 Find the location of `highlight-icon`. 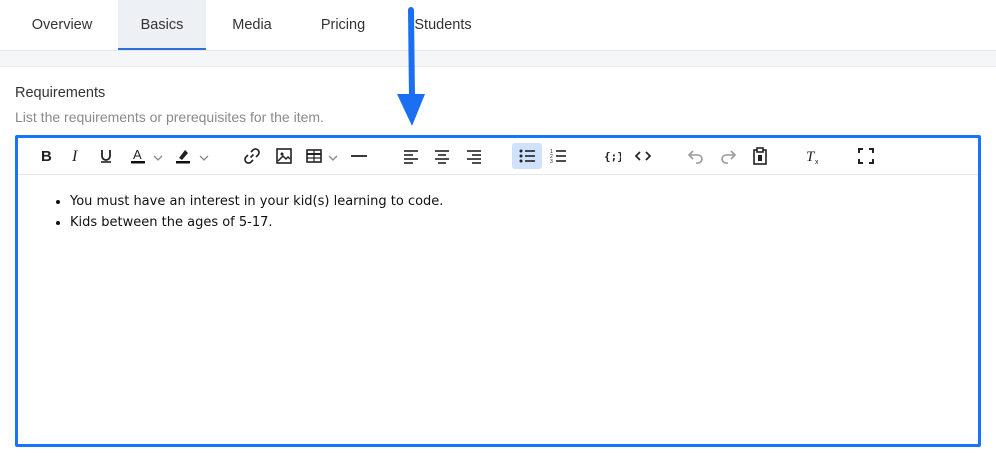

highlight-icon is located at coordinates (183, 157).